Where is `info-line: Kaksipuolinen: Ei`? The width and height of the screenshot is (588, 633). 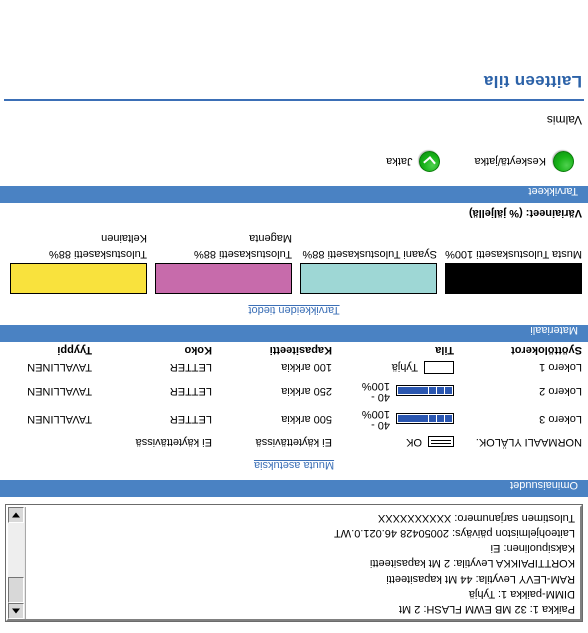 info-line: Kaksipuolinen: Ei is located at coordinates (532, 548).